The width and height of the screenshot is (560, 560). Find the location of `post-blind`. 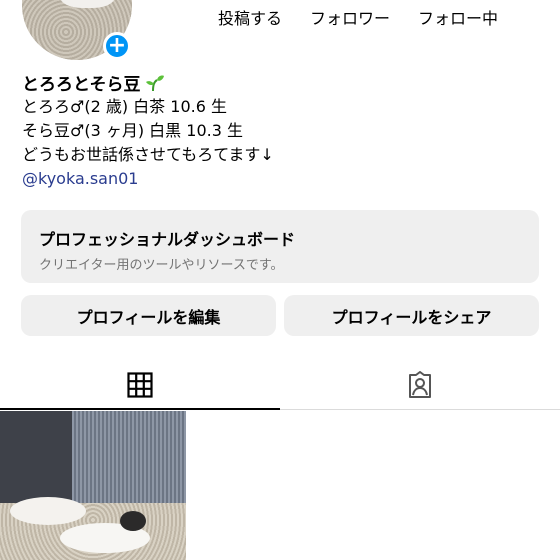

post-blind is located at coordinates (129, 461).